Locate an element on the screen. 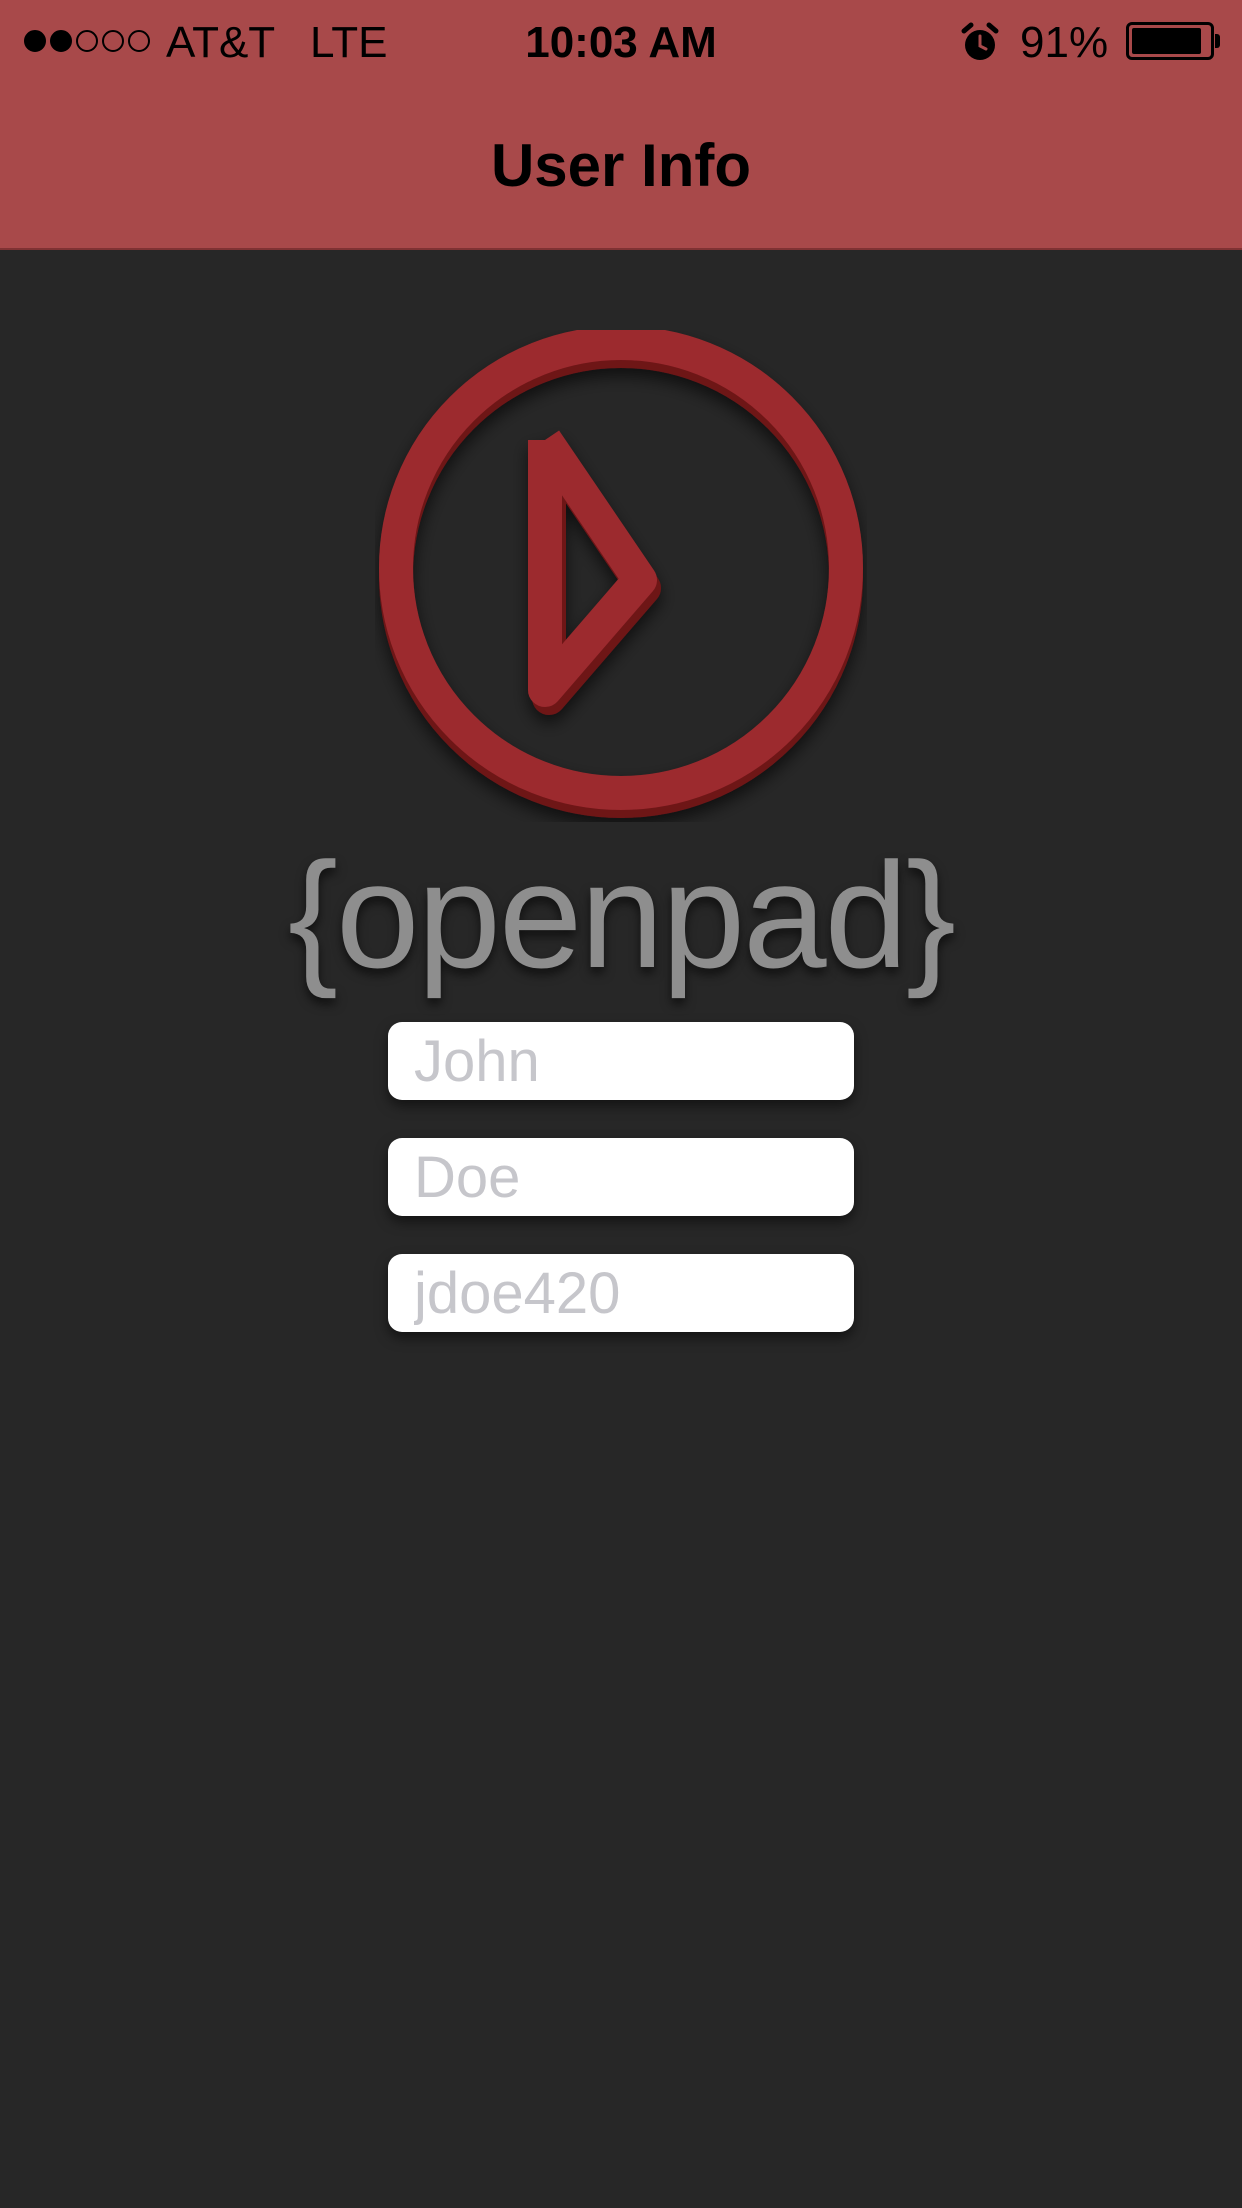 The height and width of the screenshot is (2208, 1242). battery-level-fill is located at coordinates (1167, 41).